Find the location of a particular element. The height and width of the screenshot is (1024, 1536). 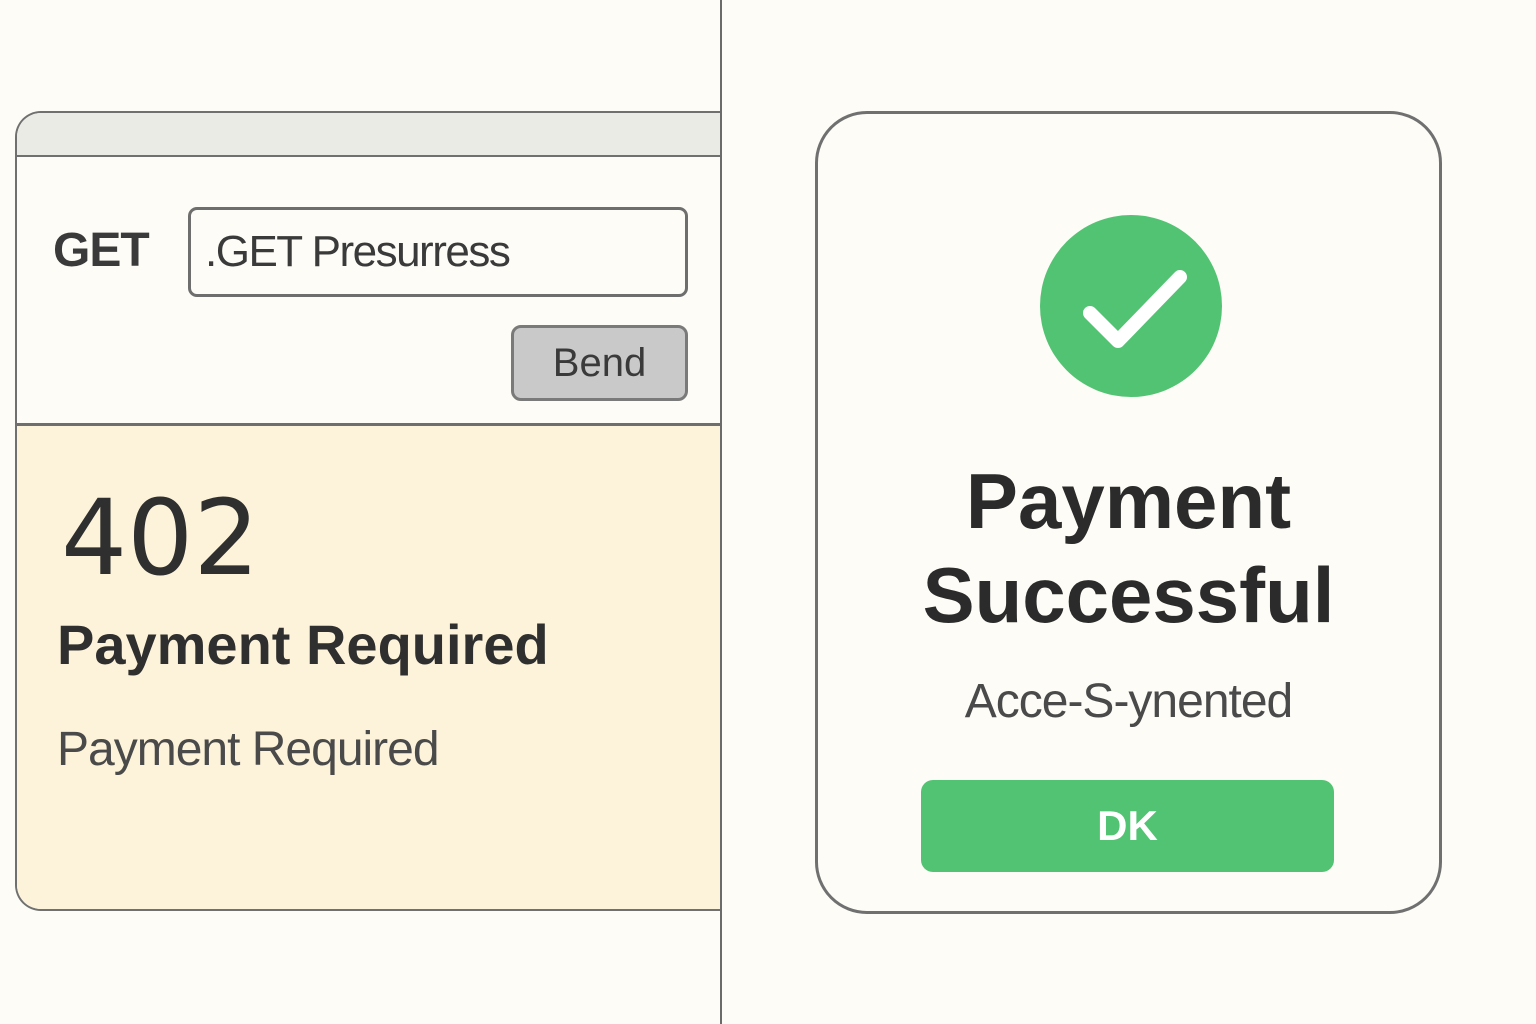

request-url-input is located at coordinates (438, 252).